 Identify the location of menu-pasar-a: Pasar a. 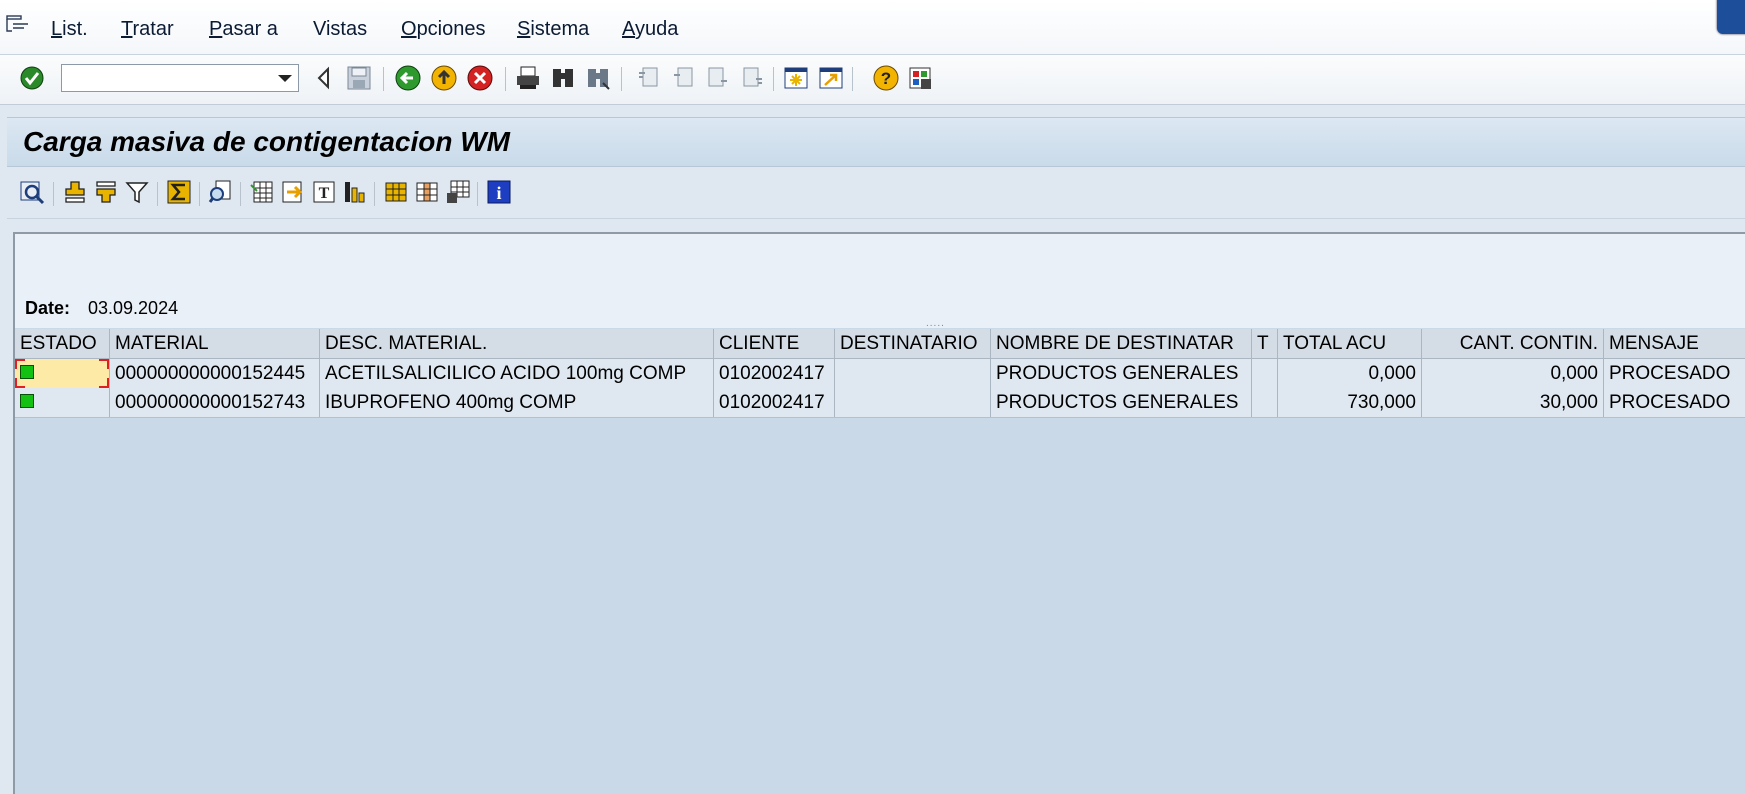
(243, 29).